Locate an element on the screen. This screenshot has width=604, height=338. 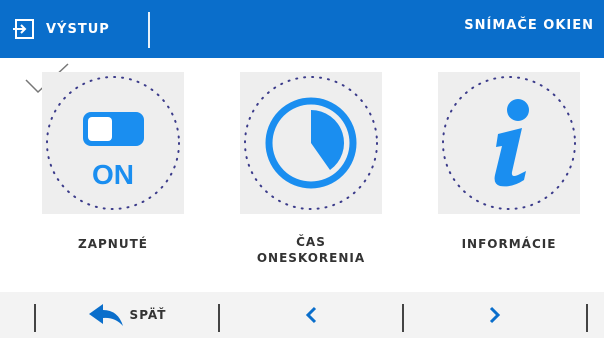
header-divider is located at coordinates (149, 30).